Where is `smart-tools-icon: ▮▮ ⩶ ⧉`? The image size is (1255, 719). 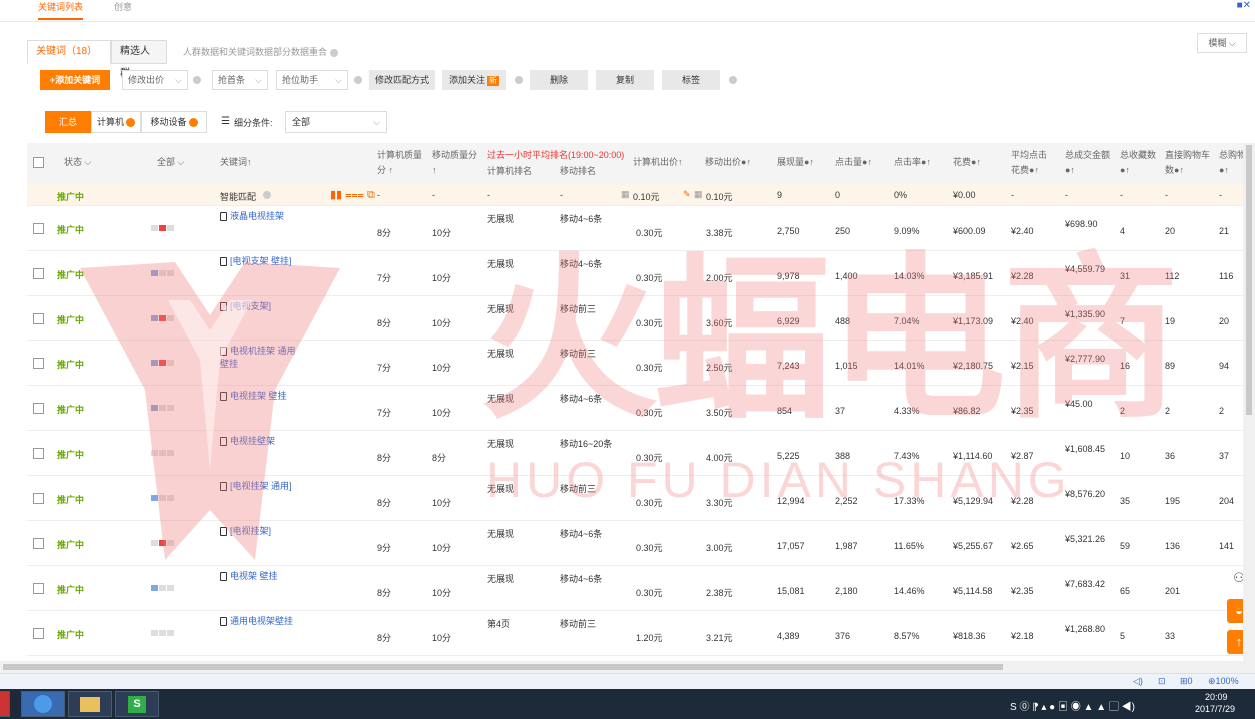 smart-tools-icon: ▮▮ ⩶ ⧉ is located at coordinates (352, 195).